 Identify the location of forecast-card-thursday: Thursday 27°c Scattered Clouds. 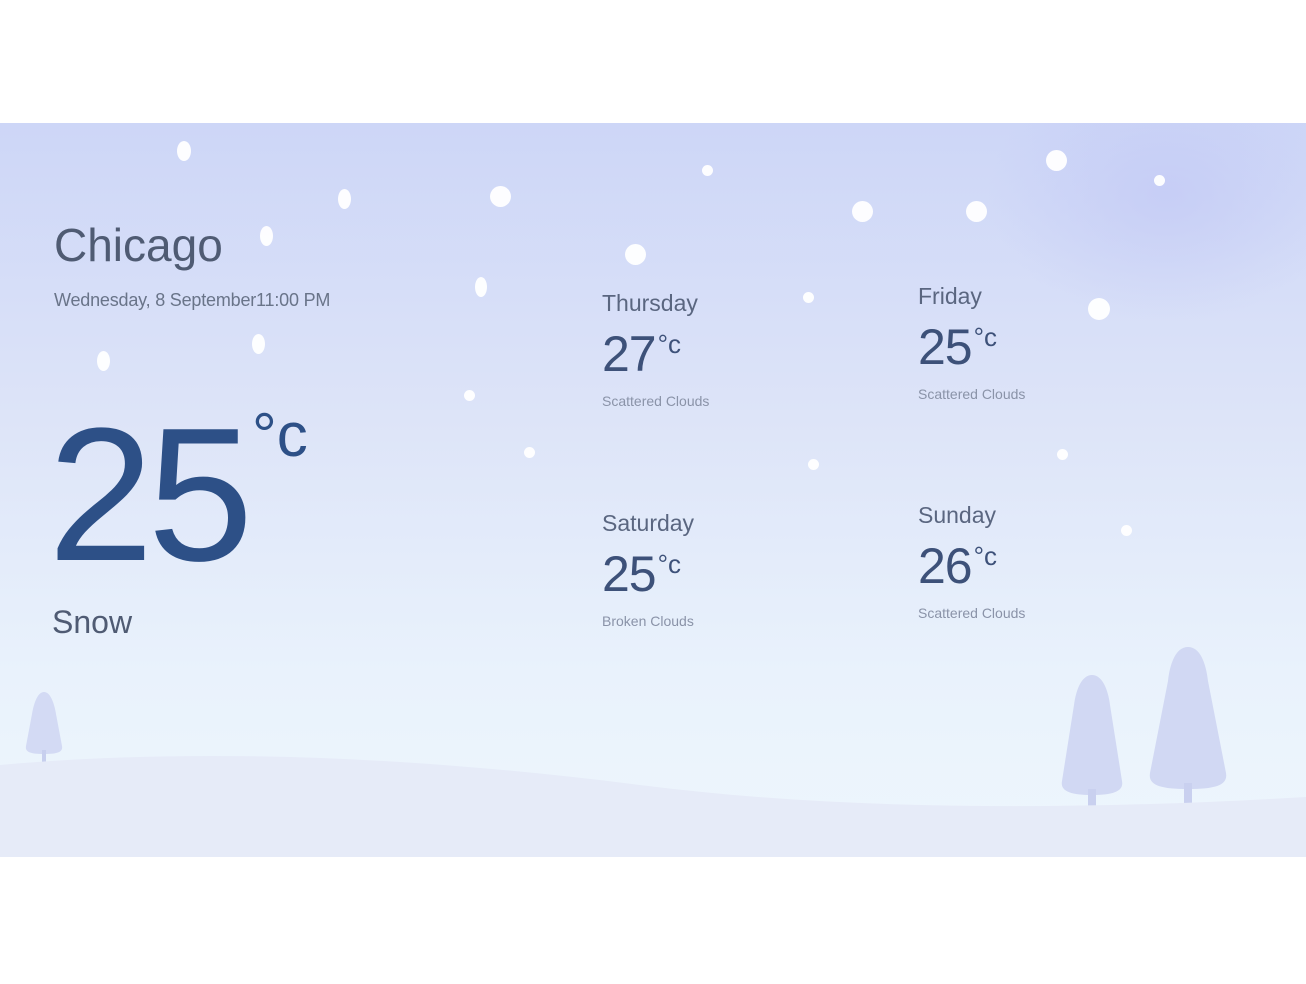
(712, 349).